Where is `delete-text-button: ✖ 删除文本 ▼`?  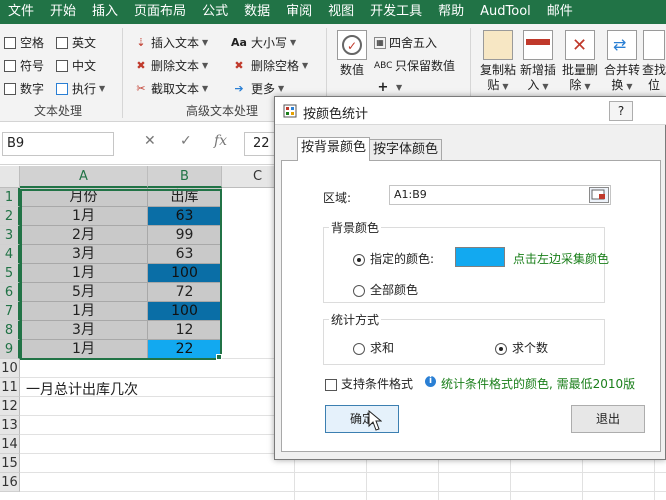 delete-text-button: ✖ 删除文本 ▼ is located at coordinates (171, 65).